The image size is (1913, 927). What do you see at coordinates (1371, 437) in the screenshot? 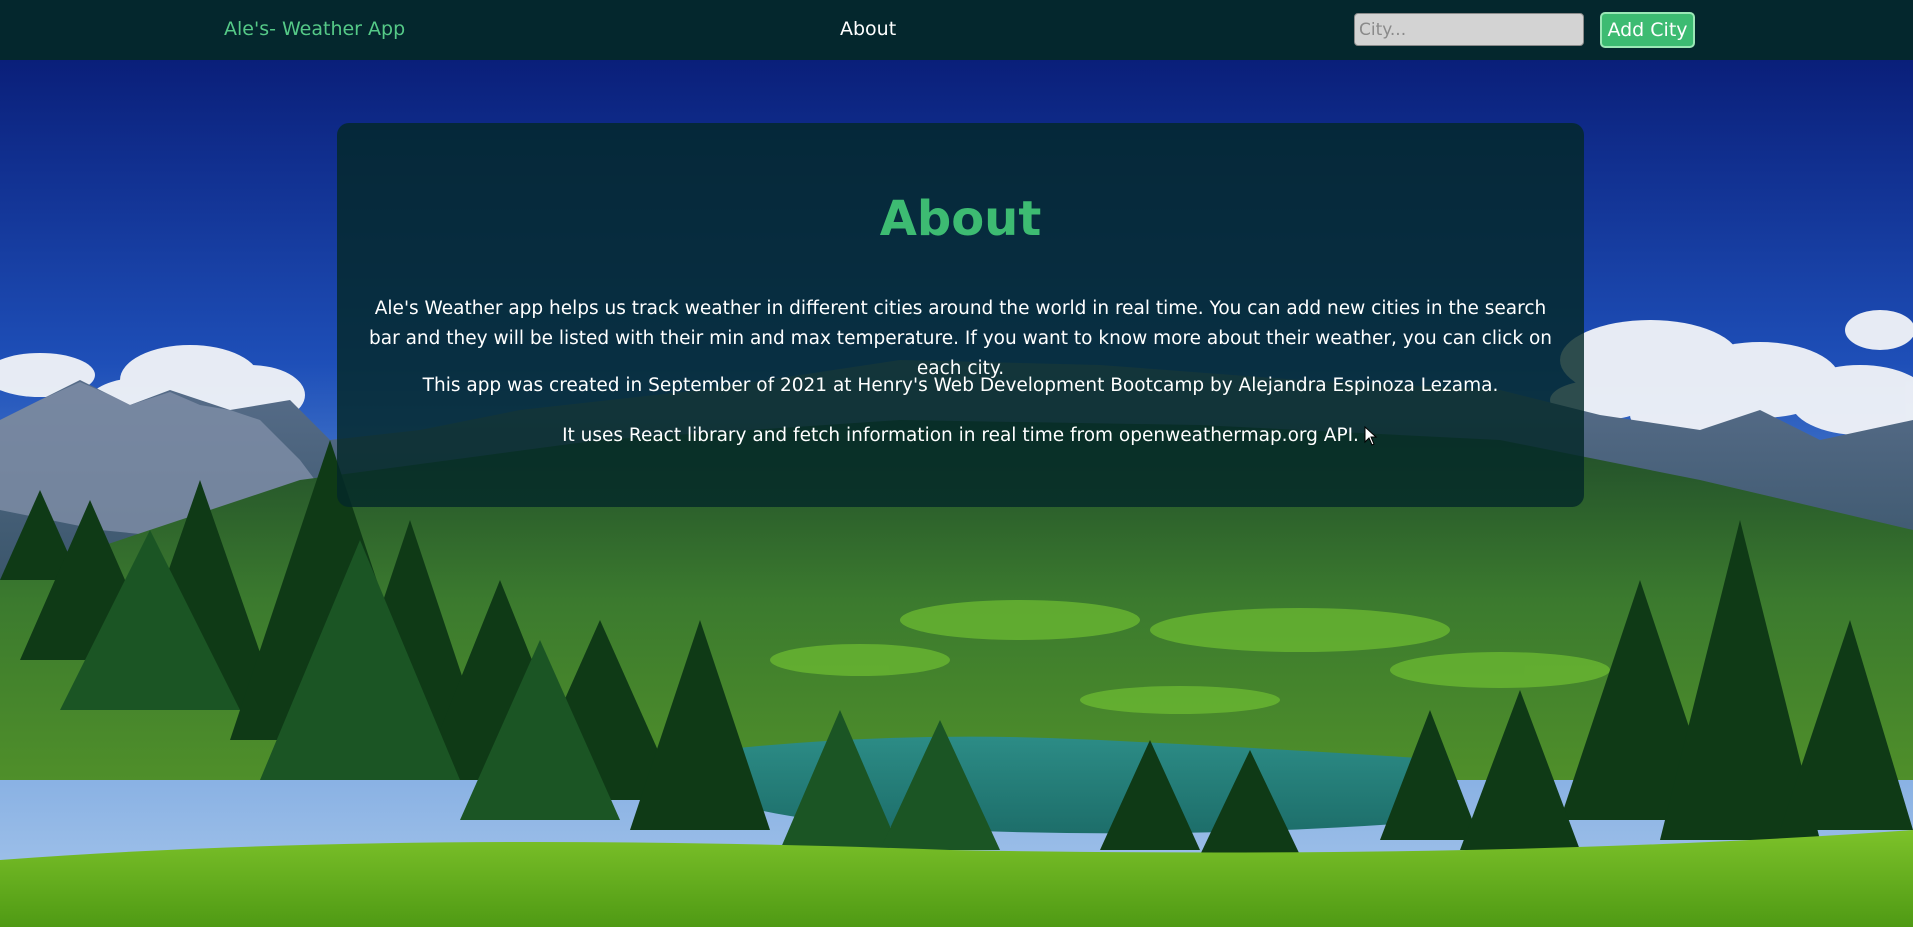
I see `mouse-pointer-icon` at bounding box center [1371, 437].